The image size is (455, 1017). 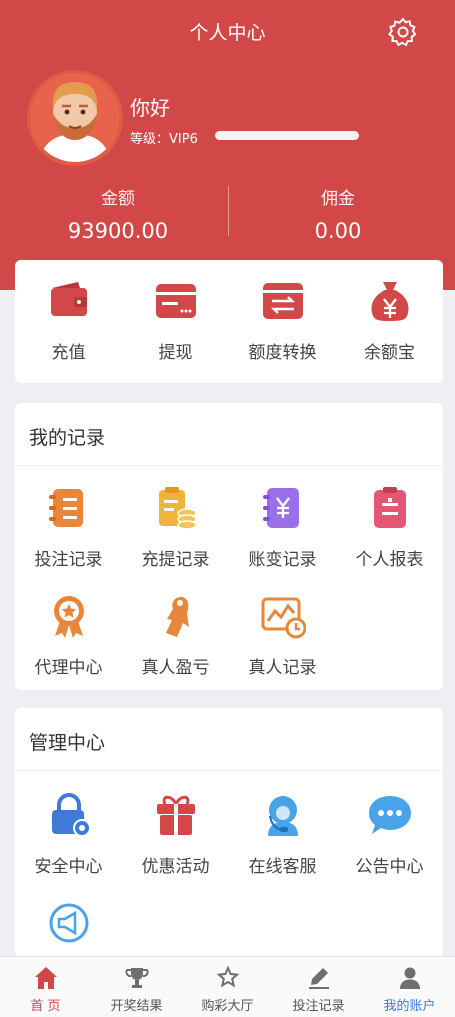 I want to click on edit-icon, so click(x=318, y=978).